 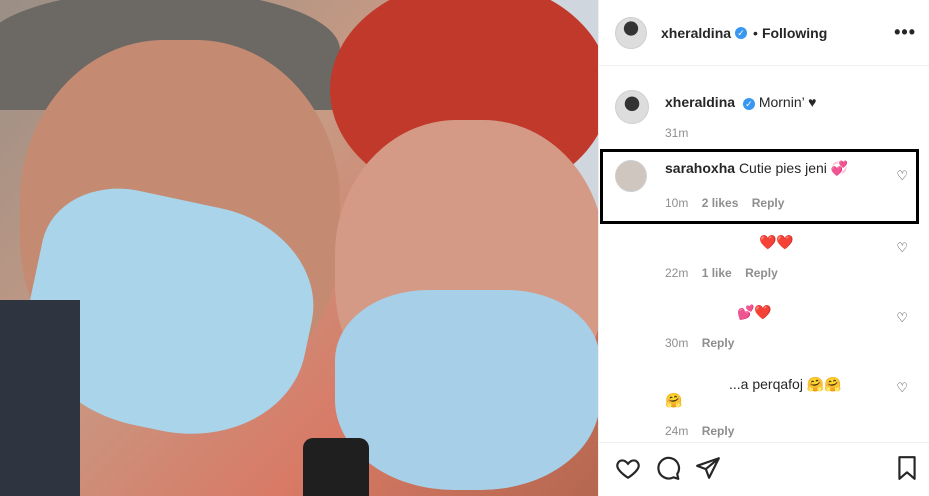 What do you see at coordinates (740, 102) in the screenshot?
I see `caption-line: xheraldina ✓ Mornin’ ♥` at bounding box center [740, 102].